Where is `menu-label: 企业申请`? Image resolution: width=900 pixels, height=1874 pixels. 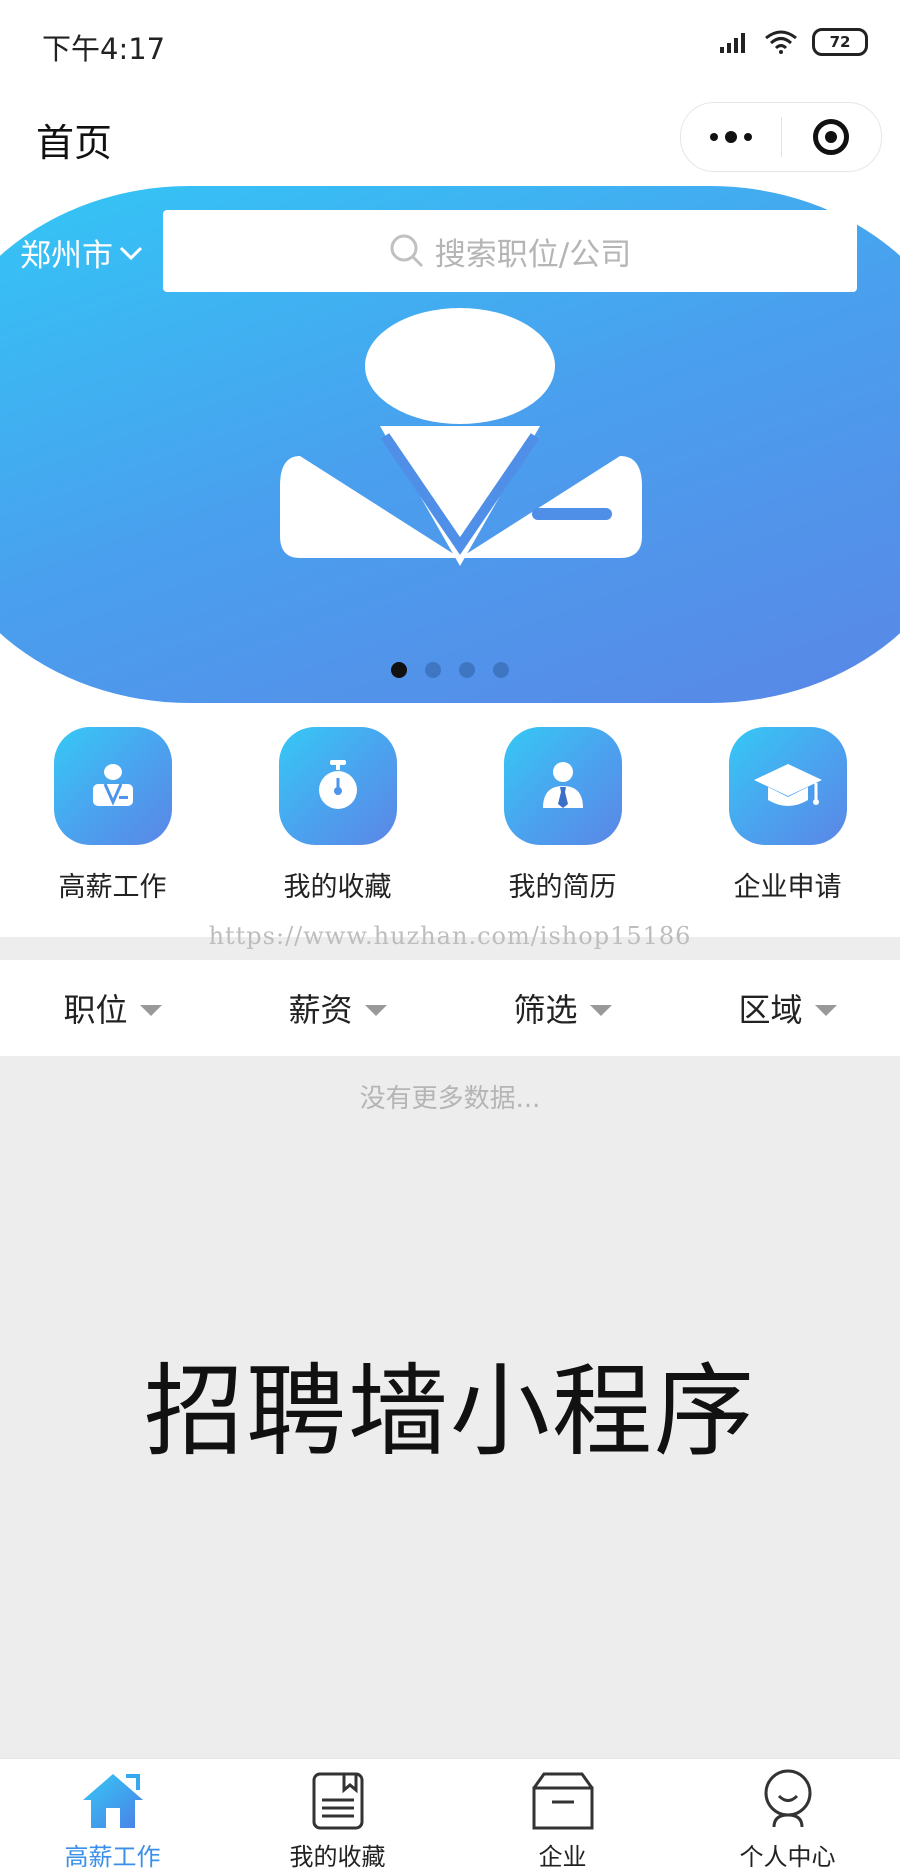 menu-label: 企业申请 is located at coordinates (787, 887).